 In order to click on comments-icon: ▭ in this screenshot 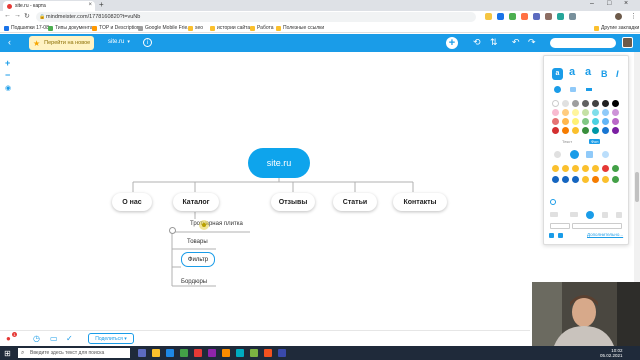, I will do `click(54, 338)`.